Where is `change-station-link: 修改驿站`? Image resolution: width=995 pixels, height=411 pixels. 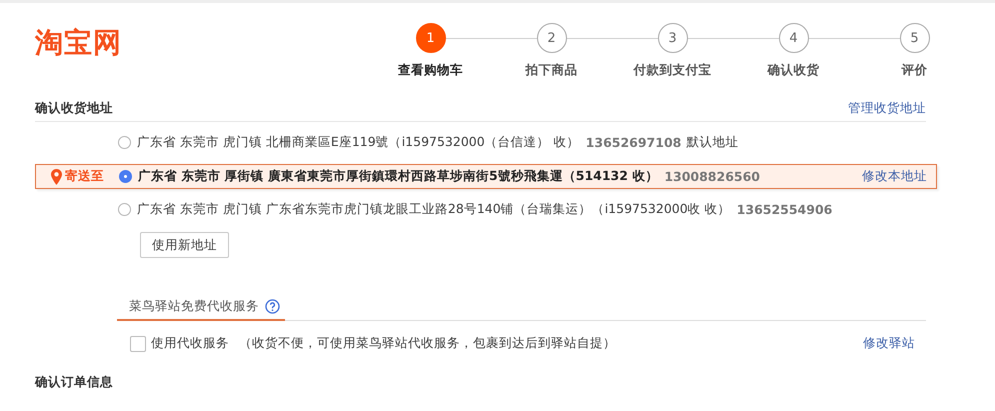
change-station-link: 修改驿站 is located at coordinates (889, 343).